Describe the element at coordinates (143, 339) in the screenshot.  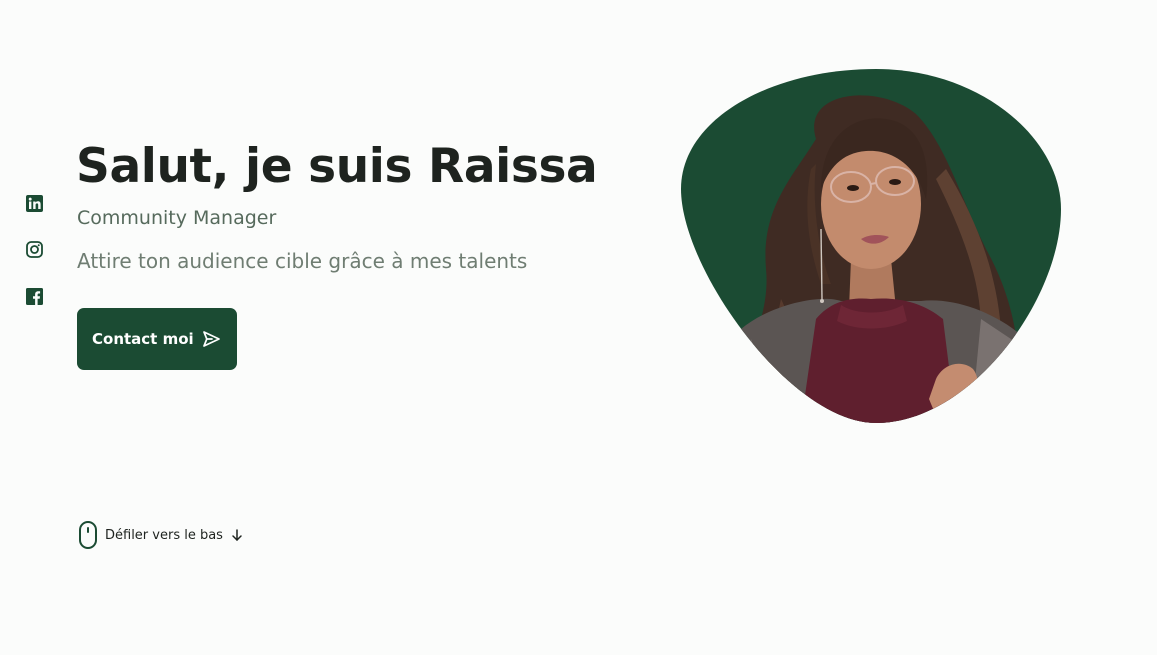
I see `contact-button-label: Contact moi` at that location.